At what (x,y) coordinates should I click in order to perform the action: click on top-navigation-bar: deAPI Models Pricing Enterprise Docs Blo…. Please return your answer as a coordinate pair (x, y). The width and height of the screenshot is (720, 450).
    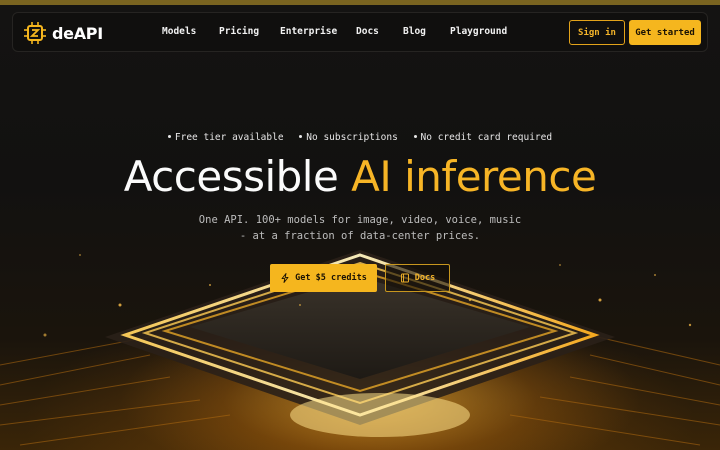
    Looking at the image, I should click on (360, 32).